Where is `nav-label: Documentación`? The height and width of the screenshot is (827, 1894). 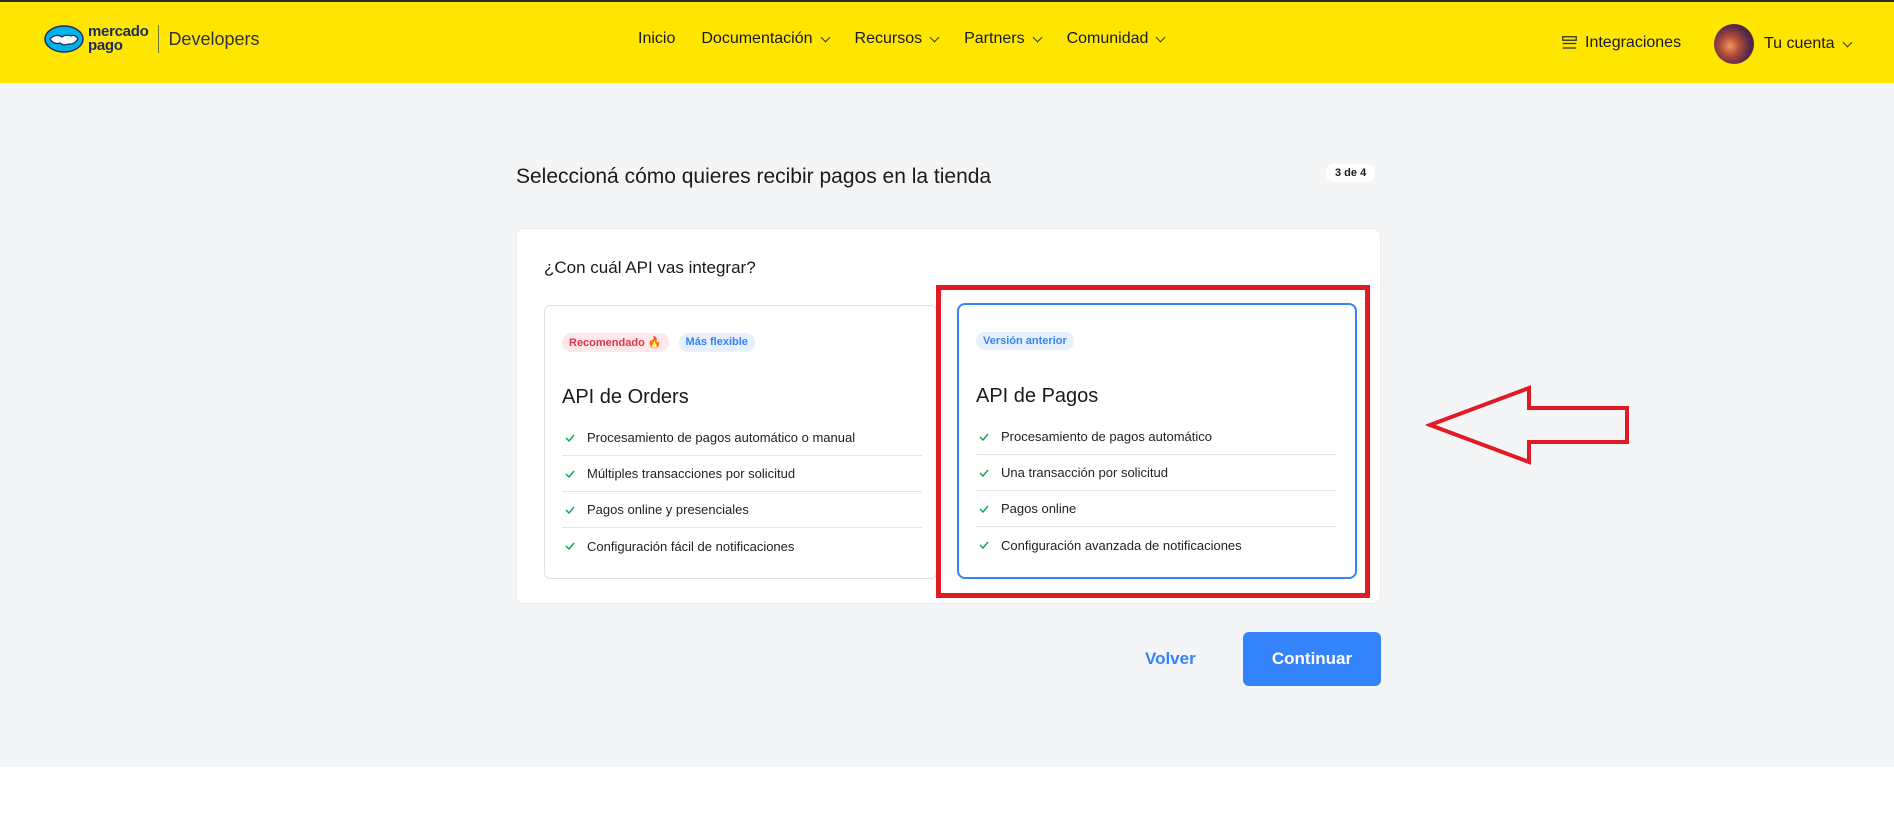
nav-label: Documentación is located at coordinates (757, 38).